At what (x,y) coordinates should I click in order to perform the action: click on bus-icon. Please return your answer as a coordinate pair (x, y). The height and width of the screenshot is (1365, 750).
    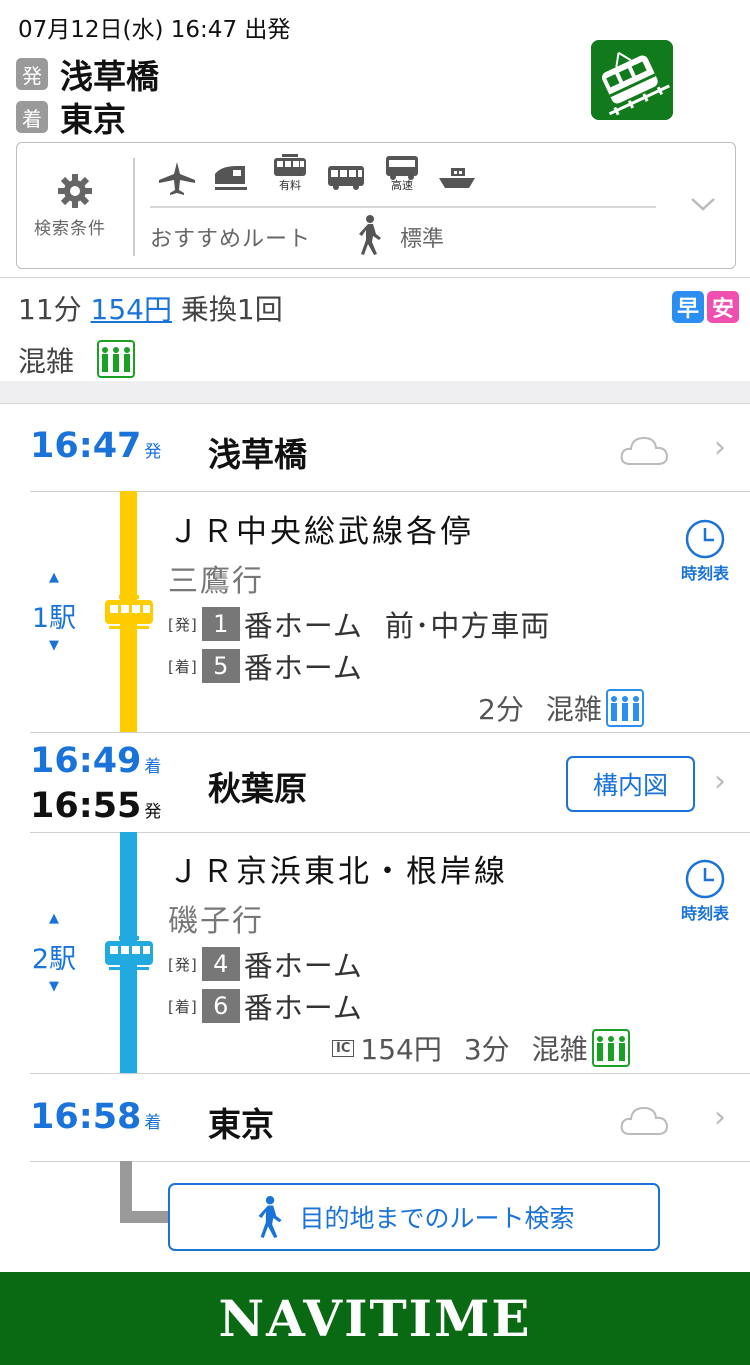
    Looking at the image, I should click on (346, 178).